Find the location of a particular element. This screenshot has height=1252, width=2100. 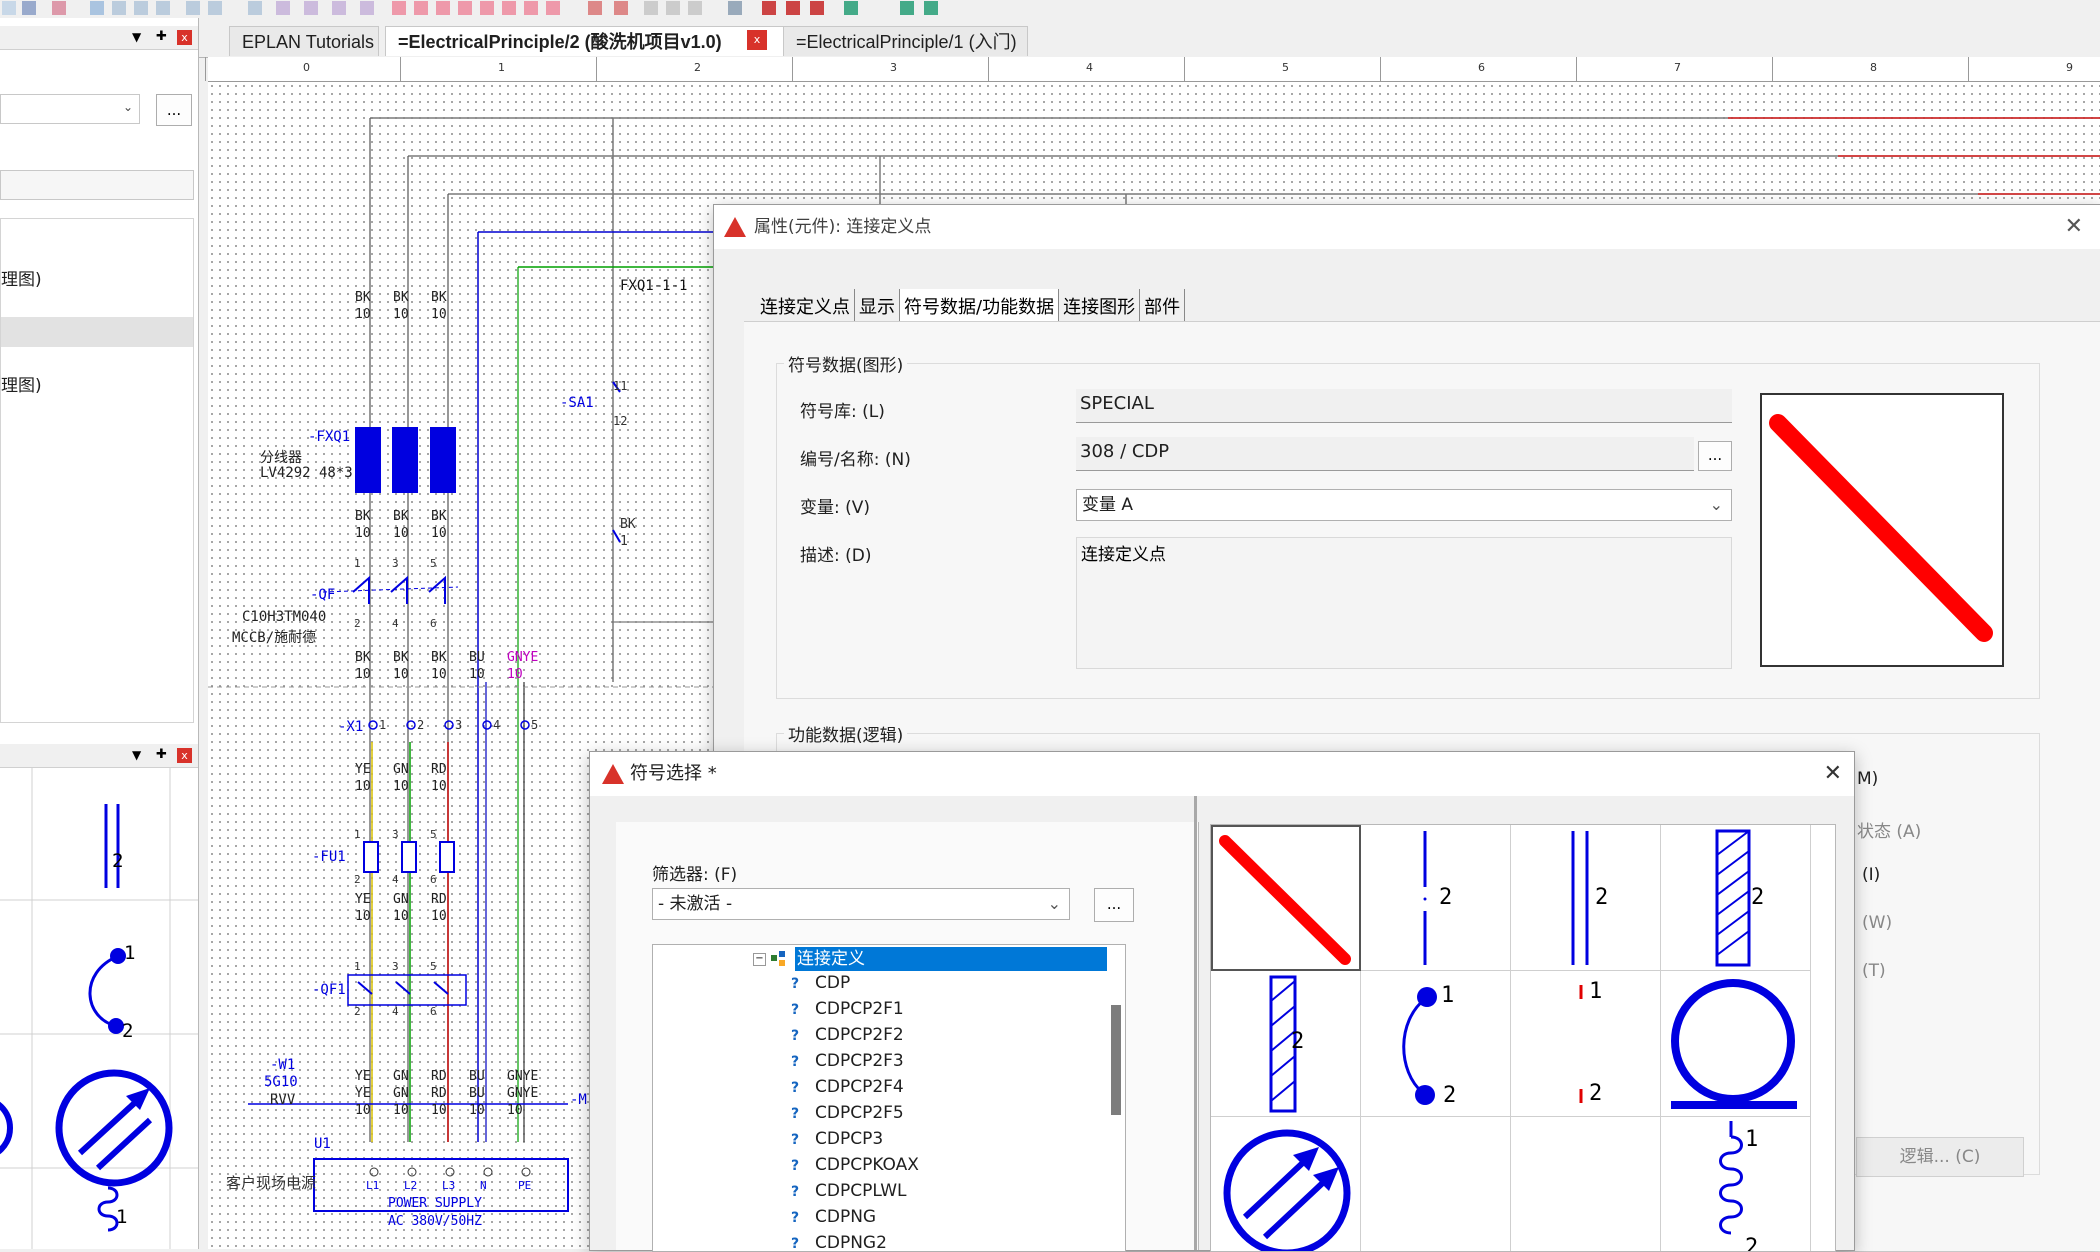

psu-pin-label: L1 is located at coordinates (373, 1185).